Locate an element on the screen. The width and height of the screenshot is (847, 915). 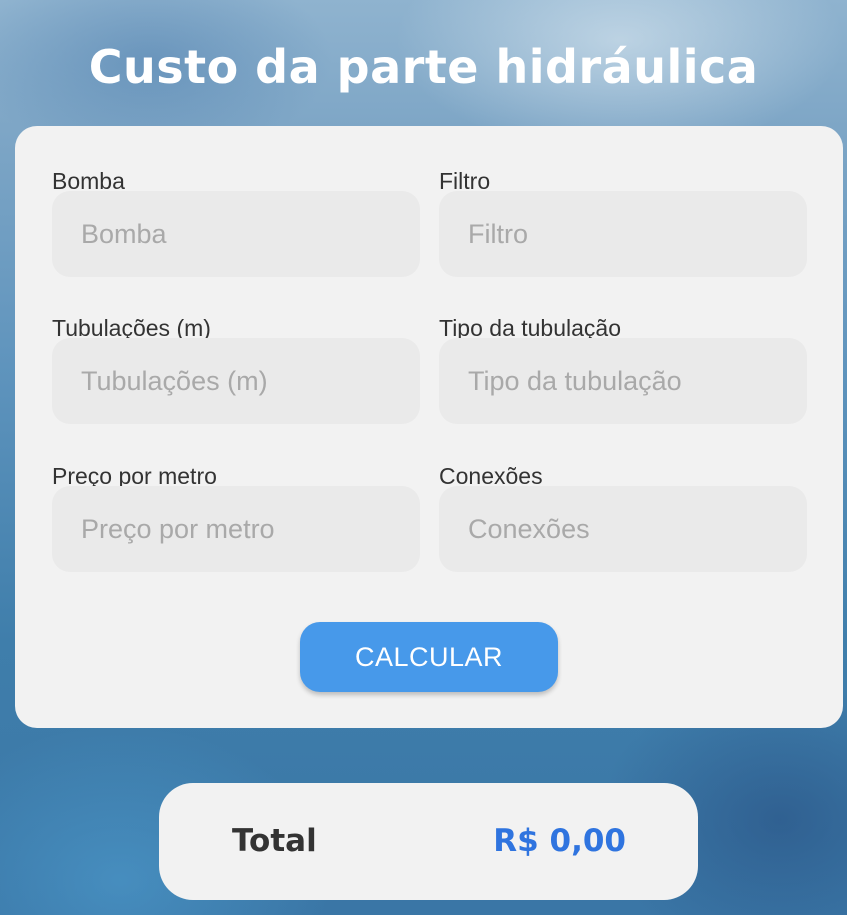
filtro-input is located at coordinates (623, 234).